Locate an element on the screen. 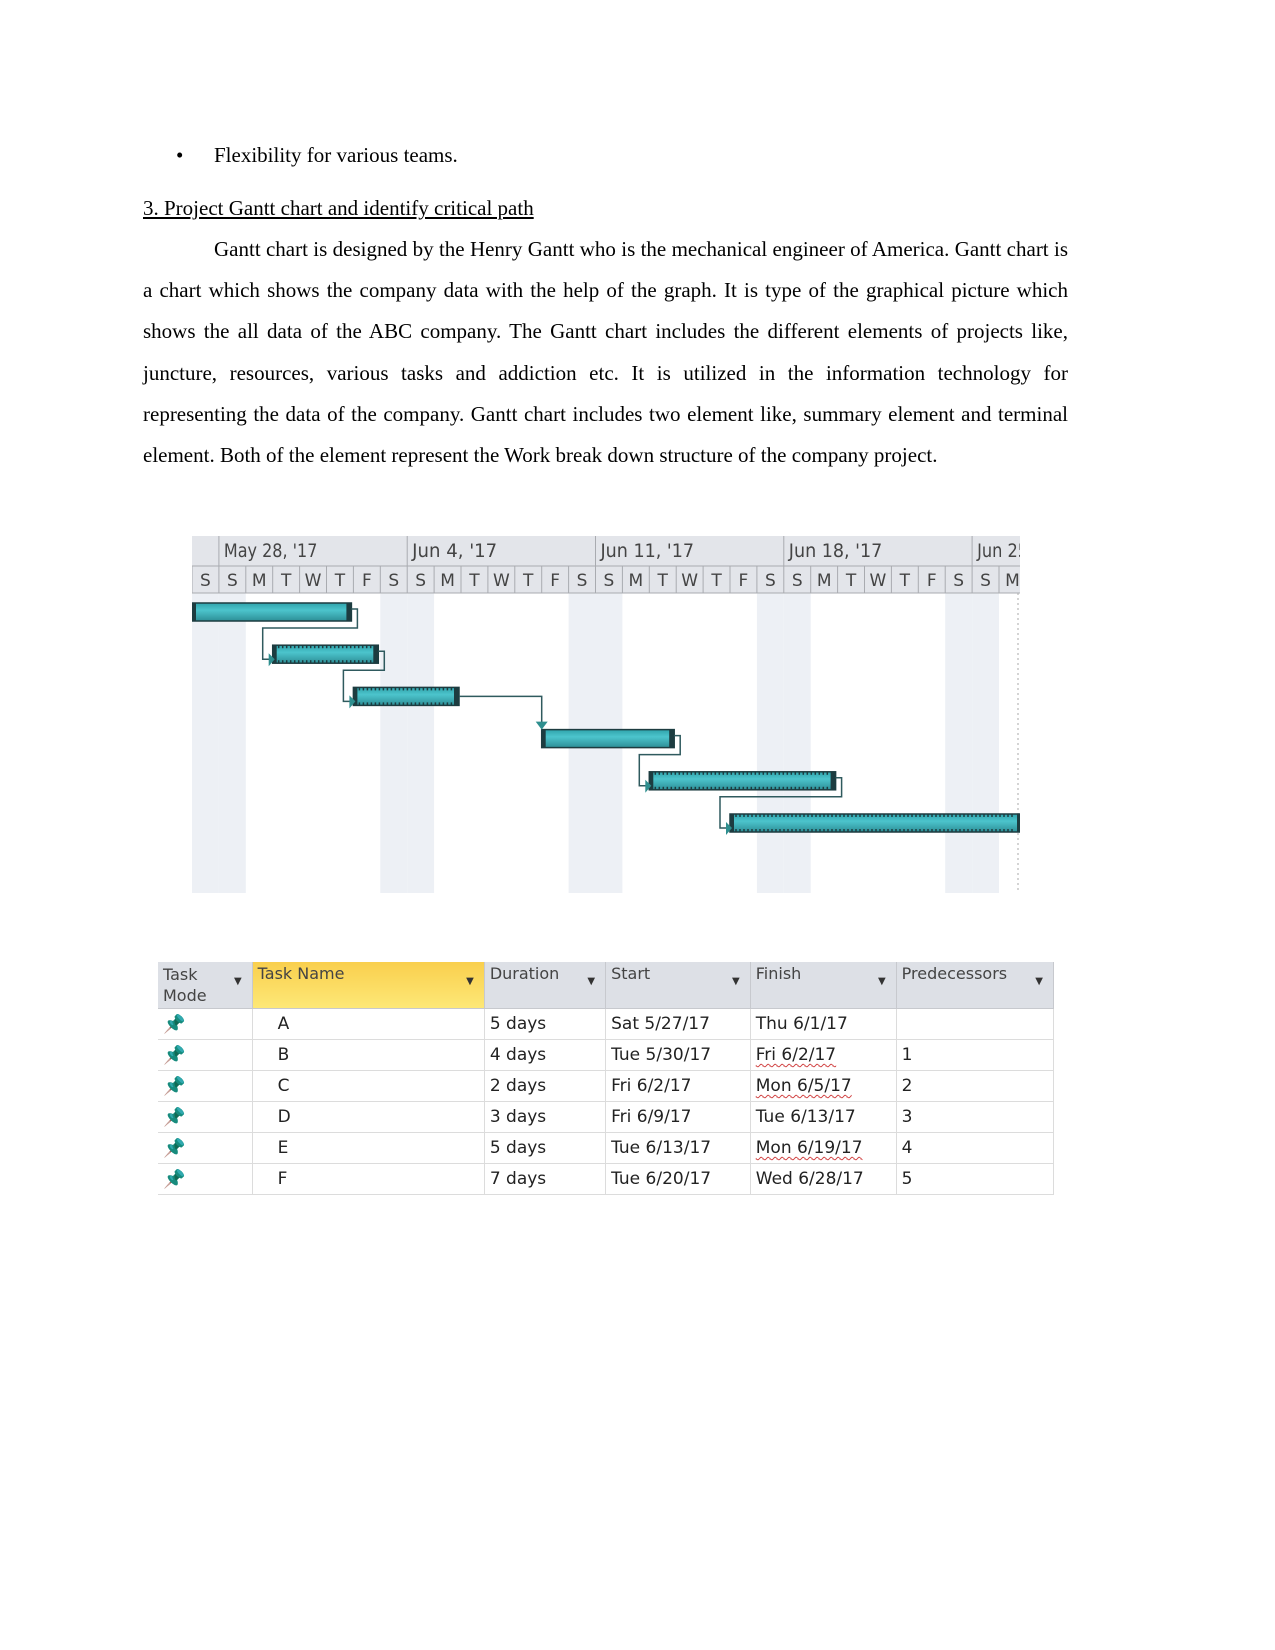 The height and width of the screenshot is (1650, 1275). week-label: Jun 4, '17 is located at coordinates (454, 551).